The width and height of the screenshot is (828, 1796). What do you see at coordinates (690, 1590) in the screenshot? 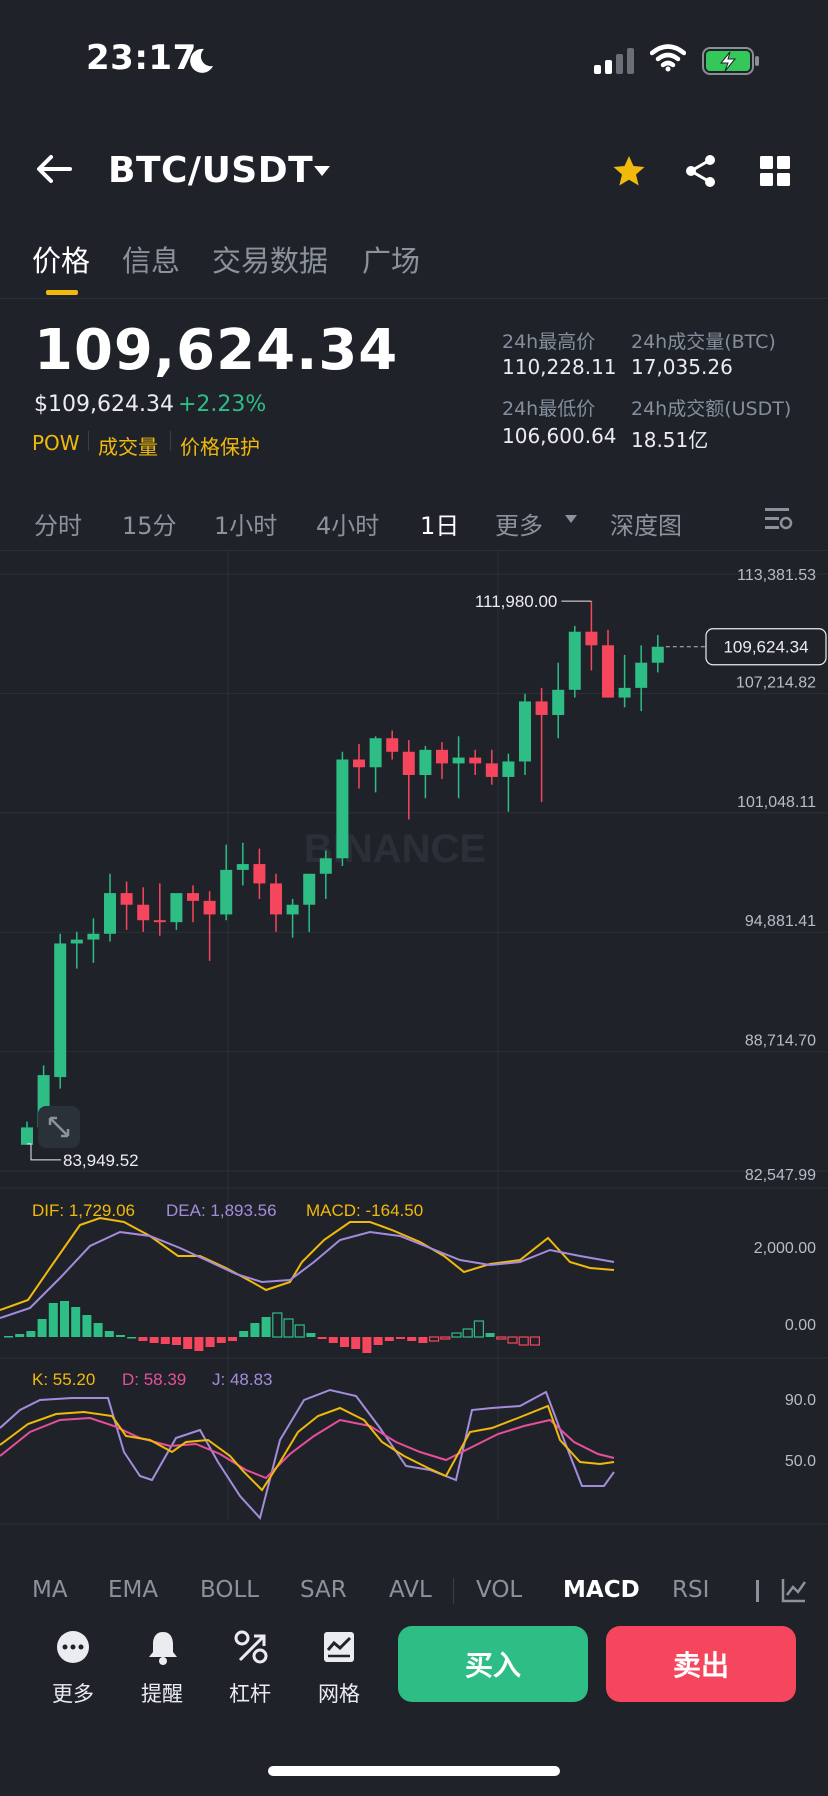
I see `indicator-rsi: RSI` at bounding box center [690, 1590].